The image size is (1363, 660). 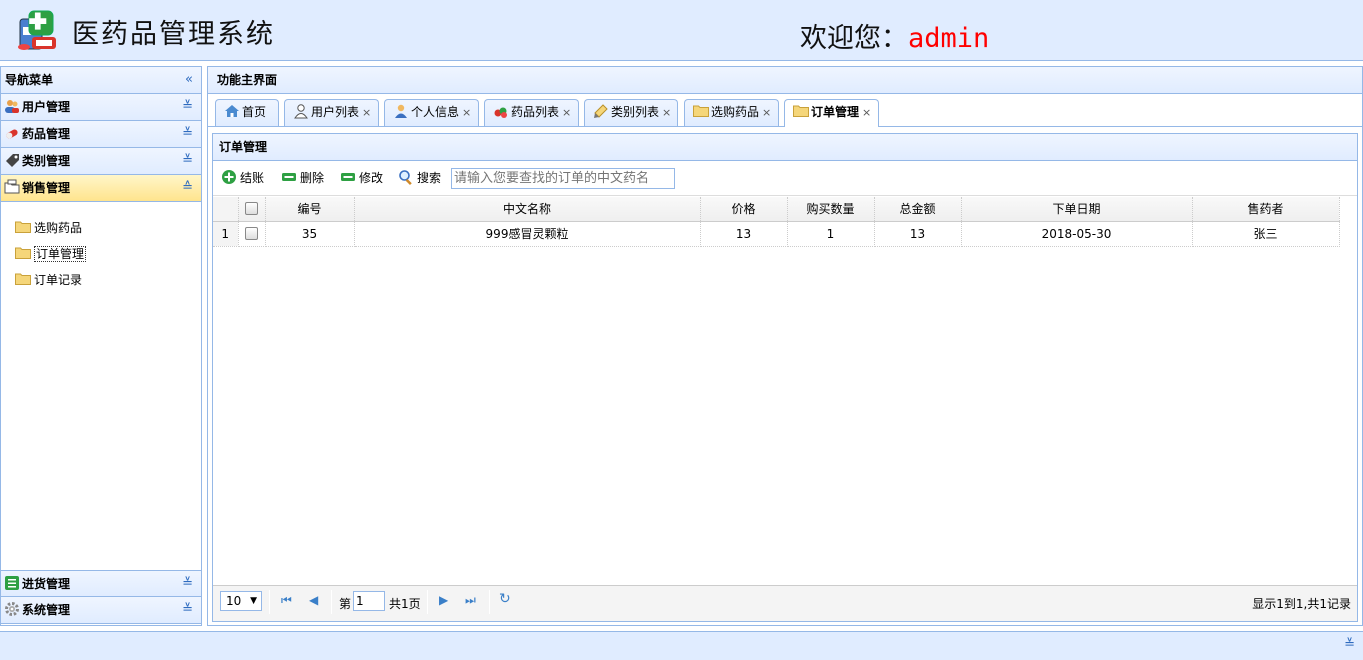 What do you see at coordinates (401, 111) in the screenshot?
I see `person-icon` at bounding box center [401, 111].